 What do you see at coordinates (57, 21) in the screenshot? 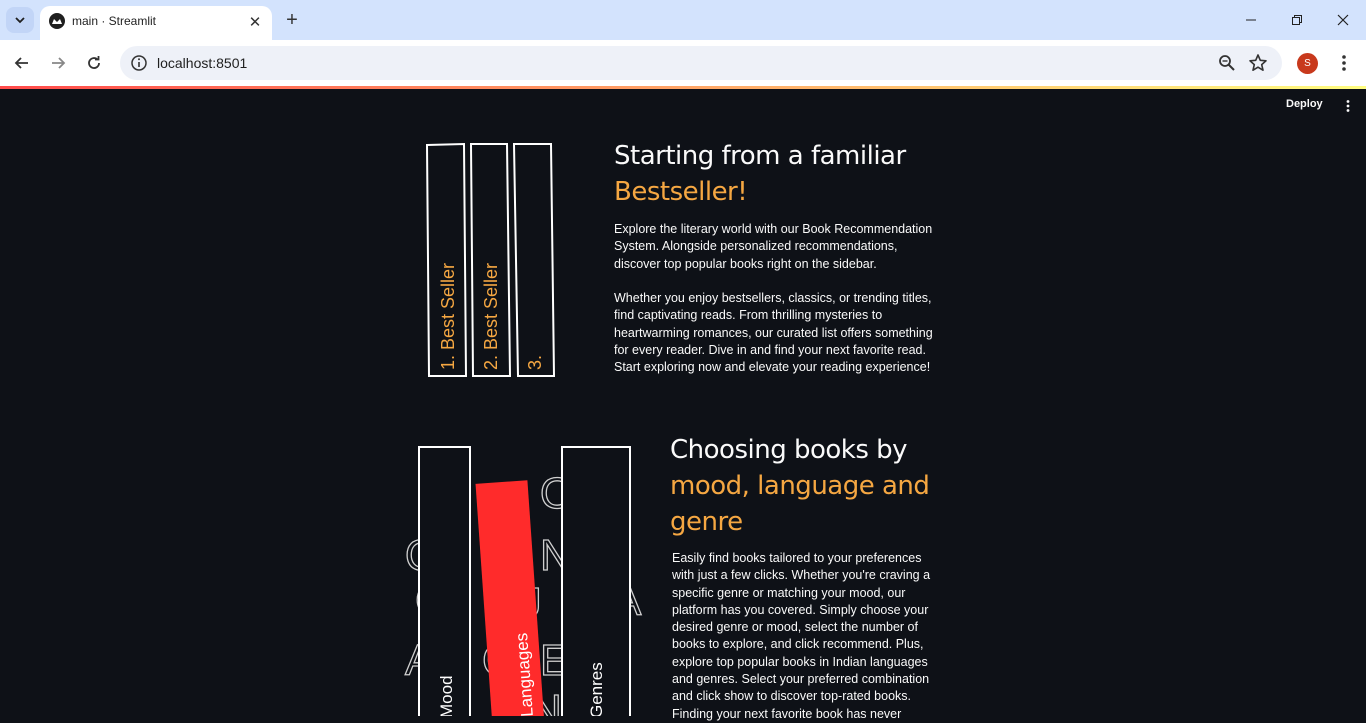
I see `streamlit-favicon-icon` at bounding box center [57, 21].